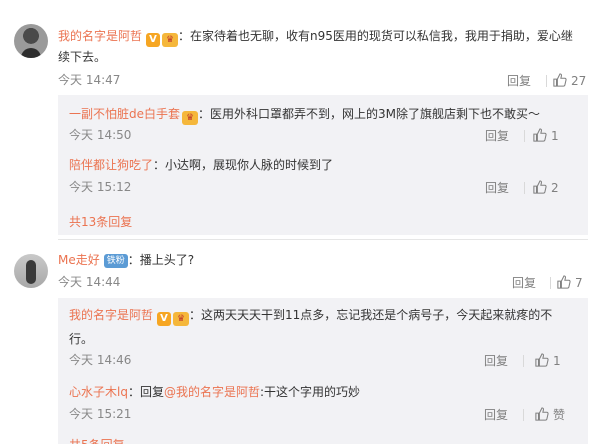 Image resolution: width=600 pixels, height=444 pixels. I want to click on like-button: 27, so click(569, 81).